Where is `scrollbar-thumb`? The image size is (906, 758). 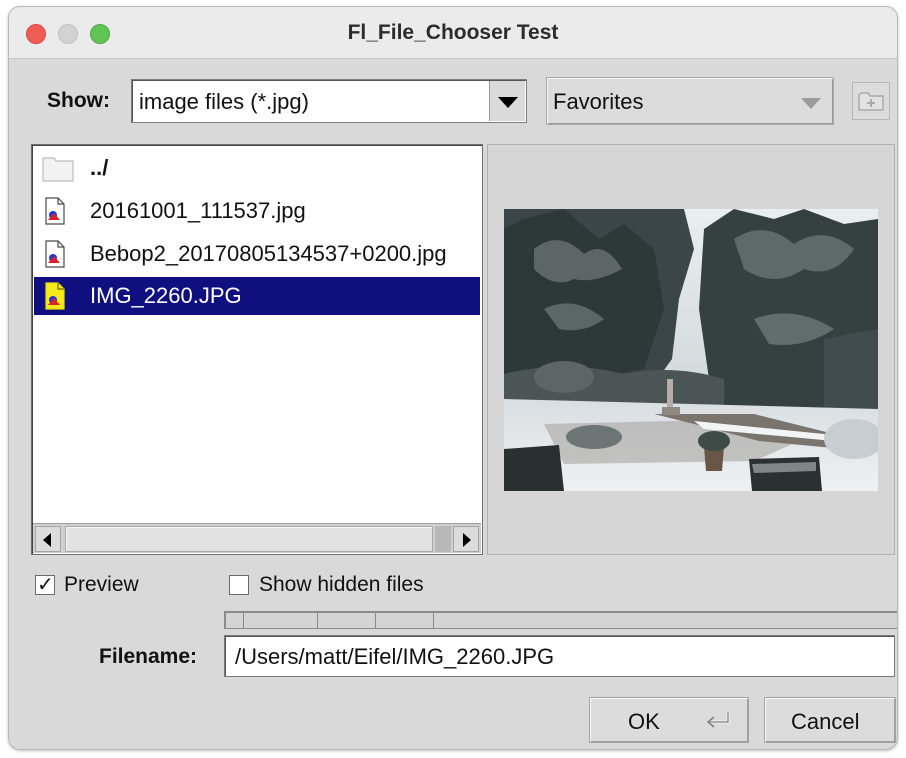
scrollbar-thumb is located at coordinates (249, 539).